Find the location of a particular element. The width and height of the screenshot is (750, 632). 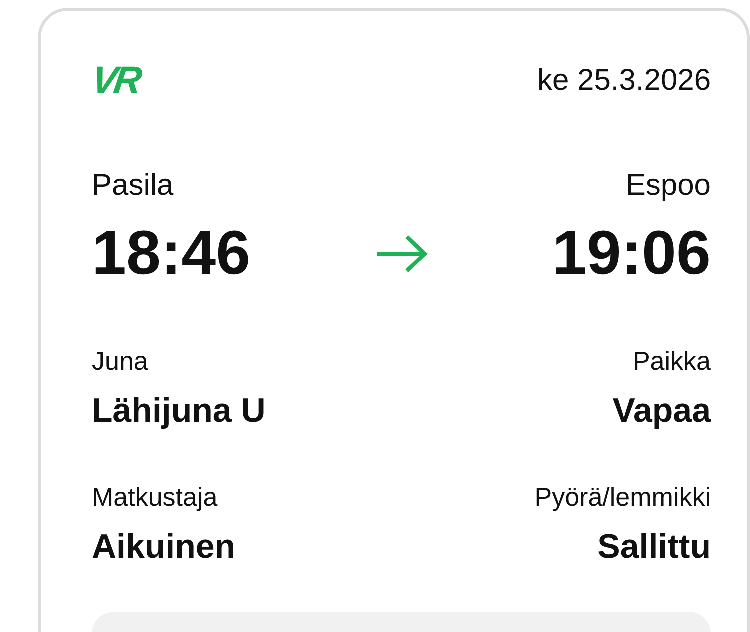

detail-label: Matkustaja is located at coordinates (155, 497).